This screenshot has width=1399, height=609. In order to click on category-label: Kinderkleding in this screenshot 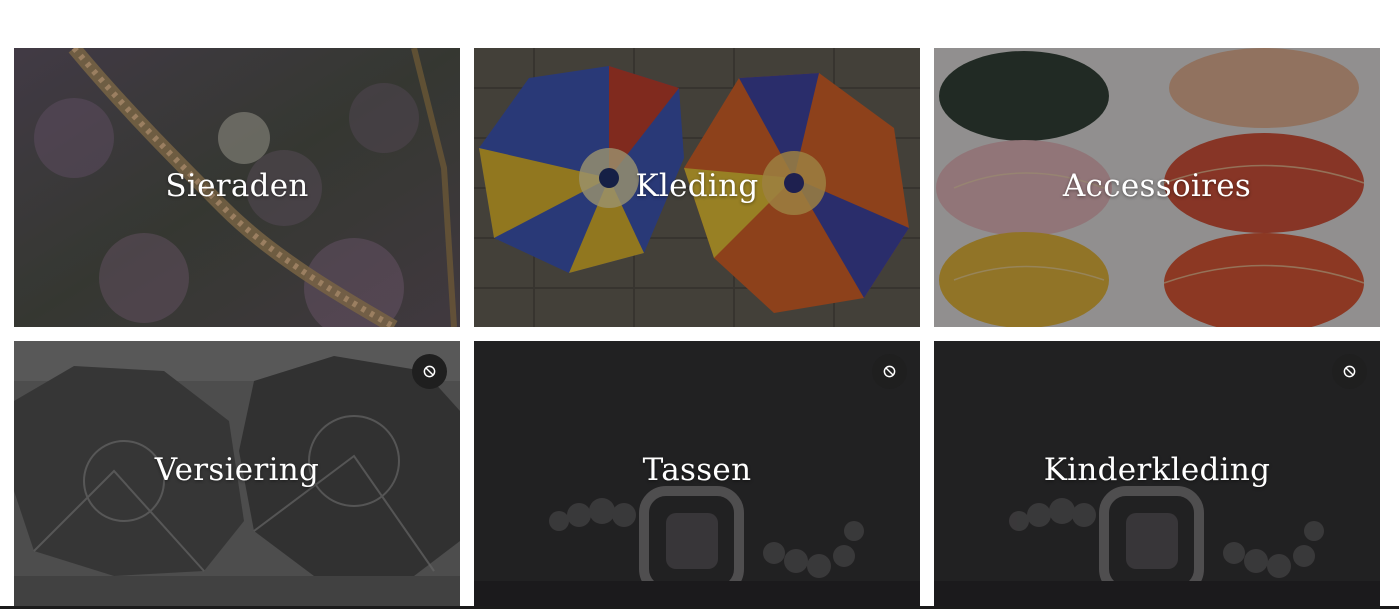, I will do `click(1157, 469)`.